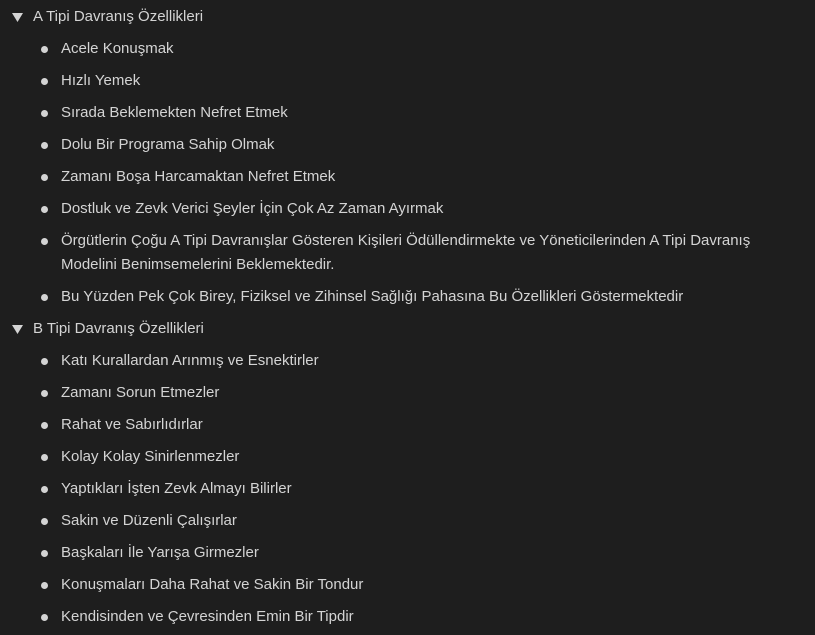  Describe the element at coordinates (407, 425) in the screenshot. I see `list-item: Rahat ve Sabırlıdırlar` at that location.